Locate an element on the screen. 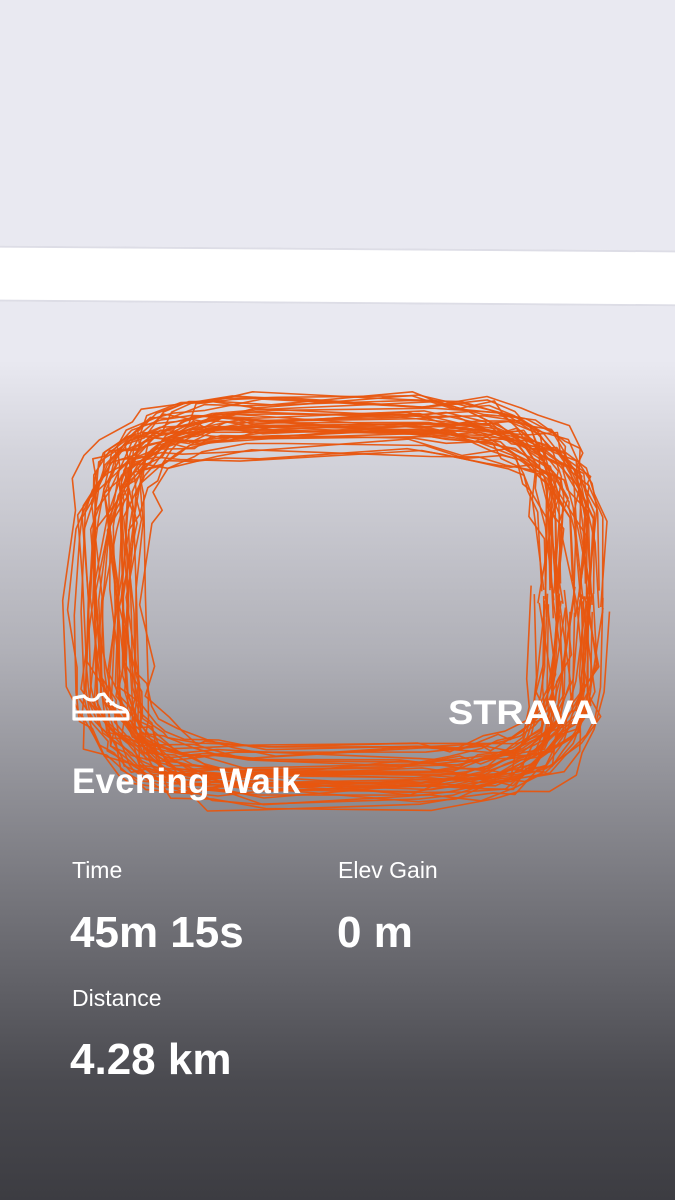 This screenshot has height=1200, width=675. strava-logo: STRAVA is located at coordinates (523, 713).